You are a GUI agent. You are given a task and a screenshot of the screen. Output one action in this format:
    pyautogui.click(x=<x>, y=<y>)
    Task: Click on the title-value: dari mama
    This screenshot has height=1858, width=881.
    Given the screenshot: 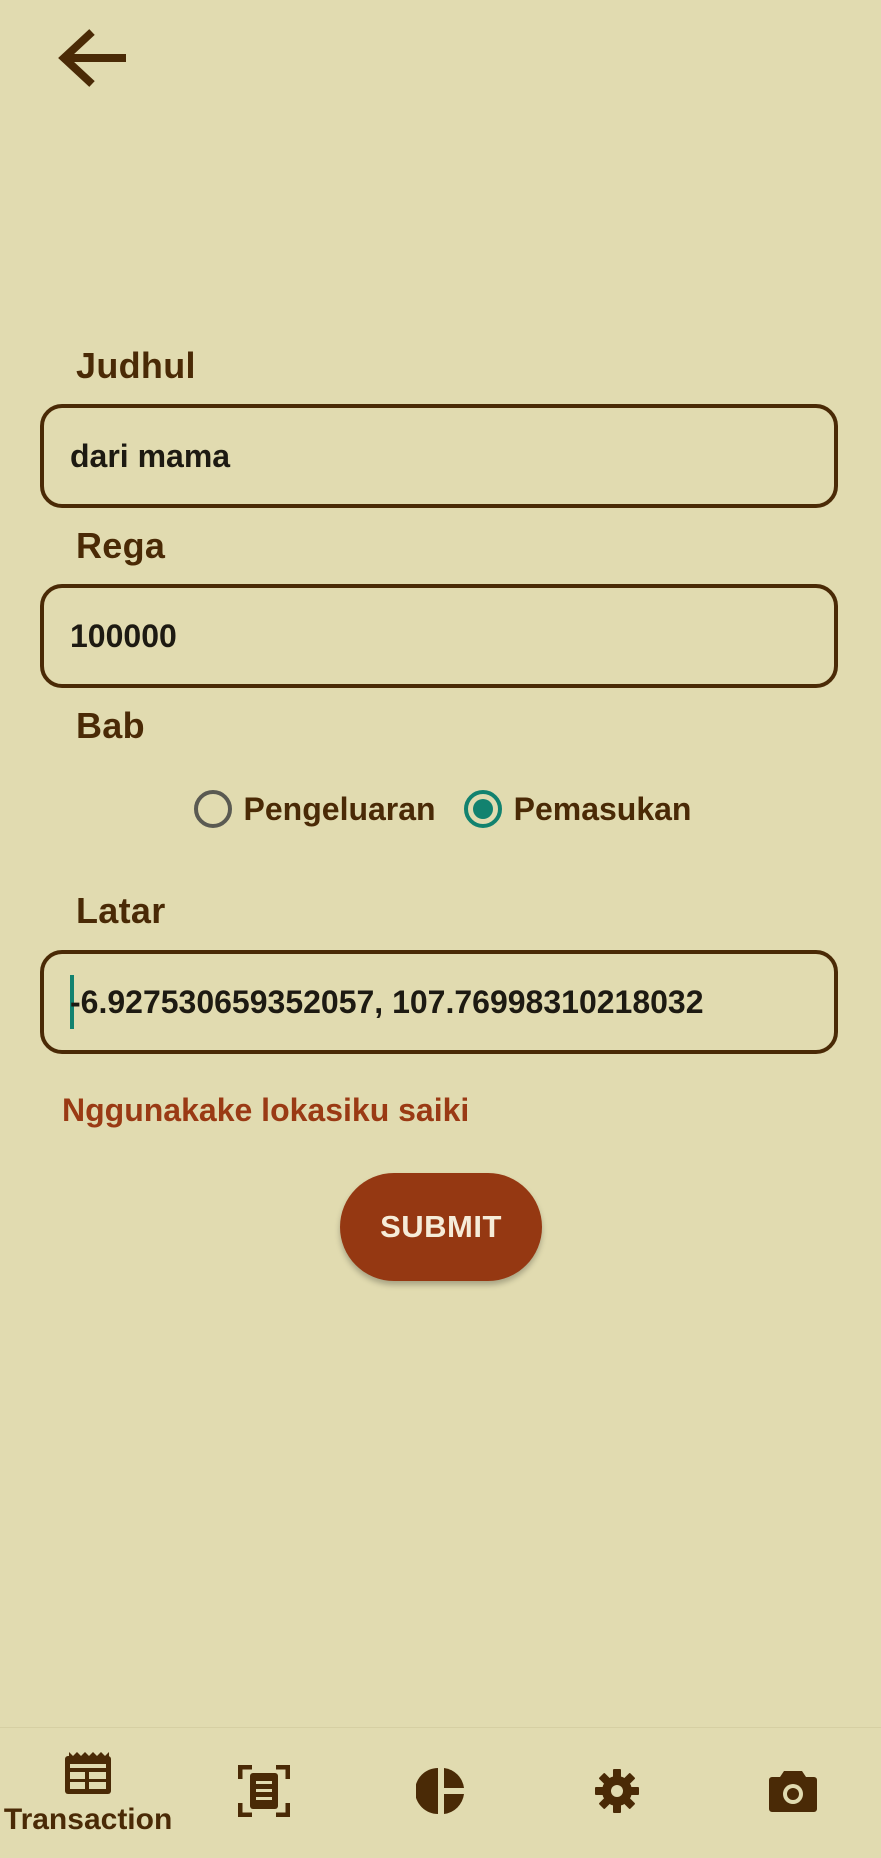 What is the action you would take?
    pyautogui.click(x=150, y=455)
    